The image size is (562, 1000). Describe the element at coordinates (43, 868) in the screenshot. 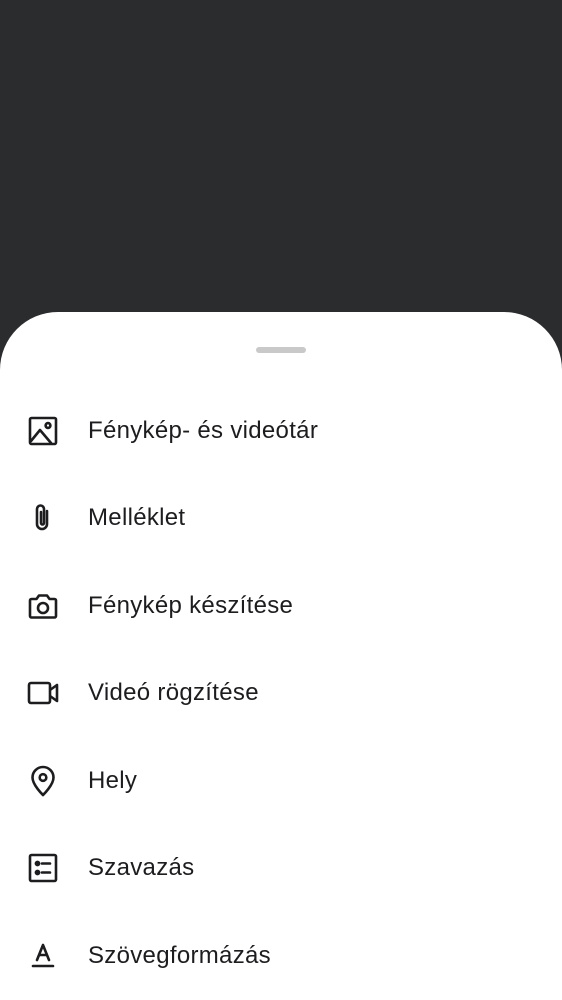

I see `poll-icon` at that location.